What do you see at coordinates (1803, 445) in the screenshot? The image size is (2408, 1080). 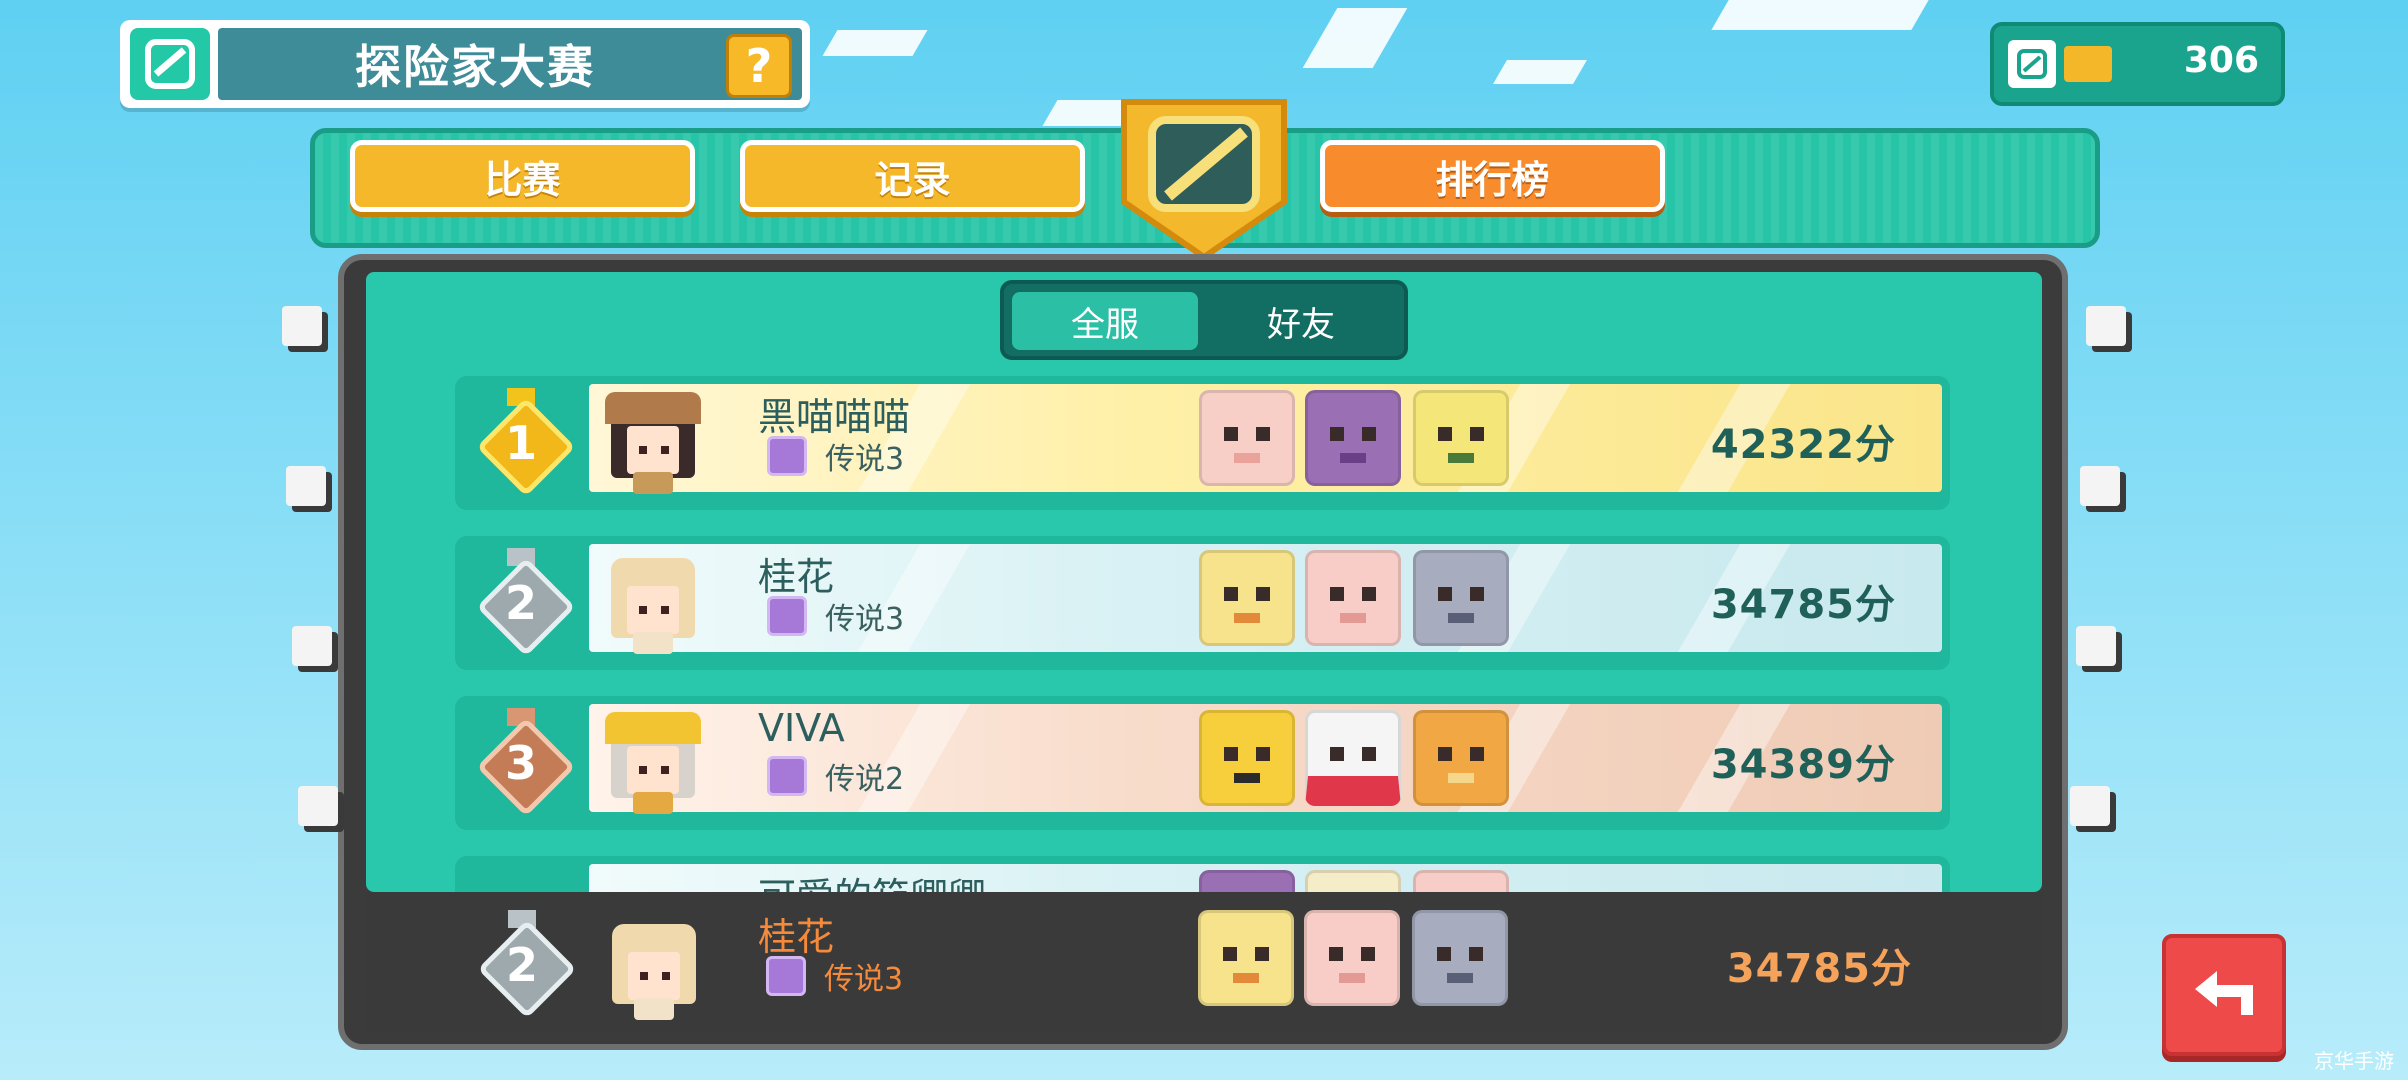 I see `player-score: 42322分` at bounding box center [1803, 445].